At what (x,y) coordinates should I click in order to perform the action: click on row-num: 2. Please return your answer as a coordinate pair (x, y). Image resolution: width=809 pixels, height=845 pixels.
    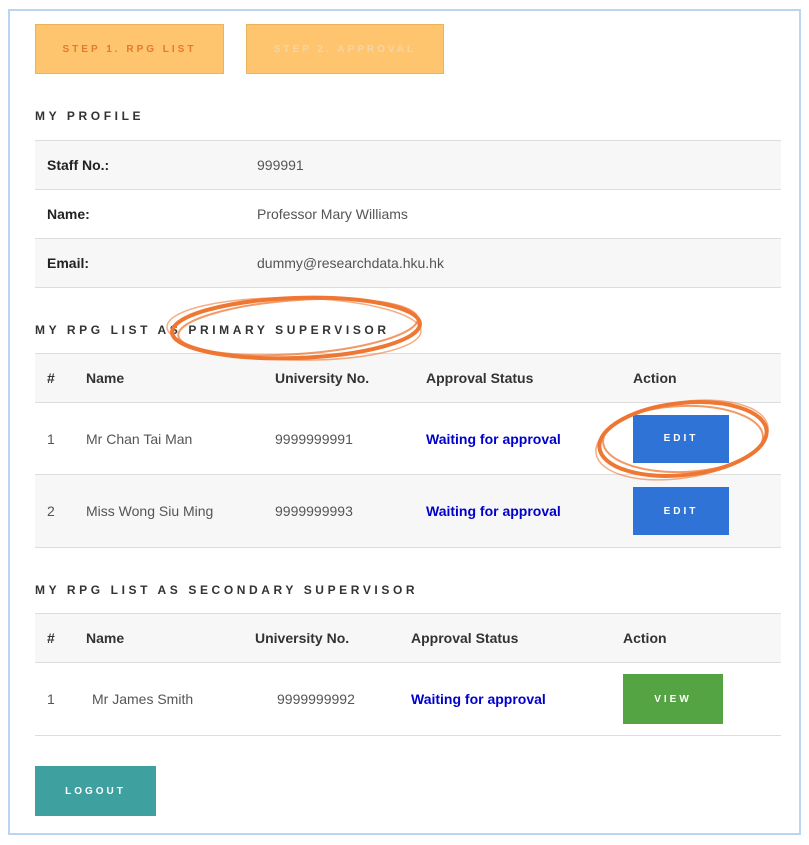
    Looking at the image, I should click on (51, 511).